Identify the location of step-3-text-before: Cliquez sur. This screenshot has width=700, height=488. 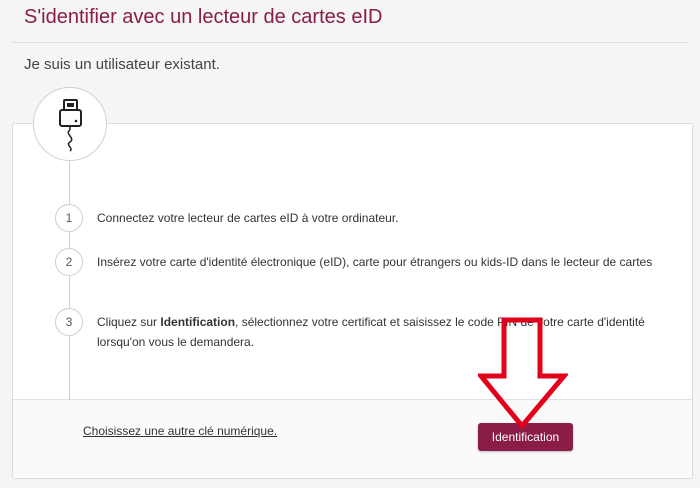
(129, 322).